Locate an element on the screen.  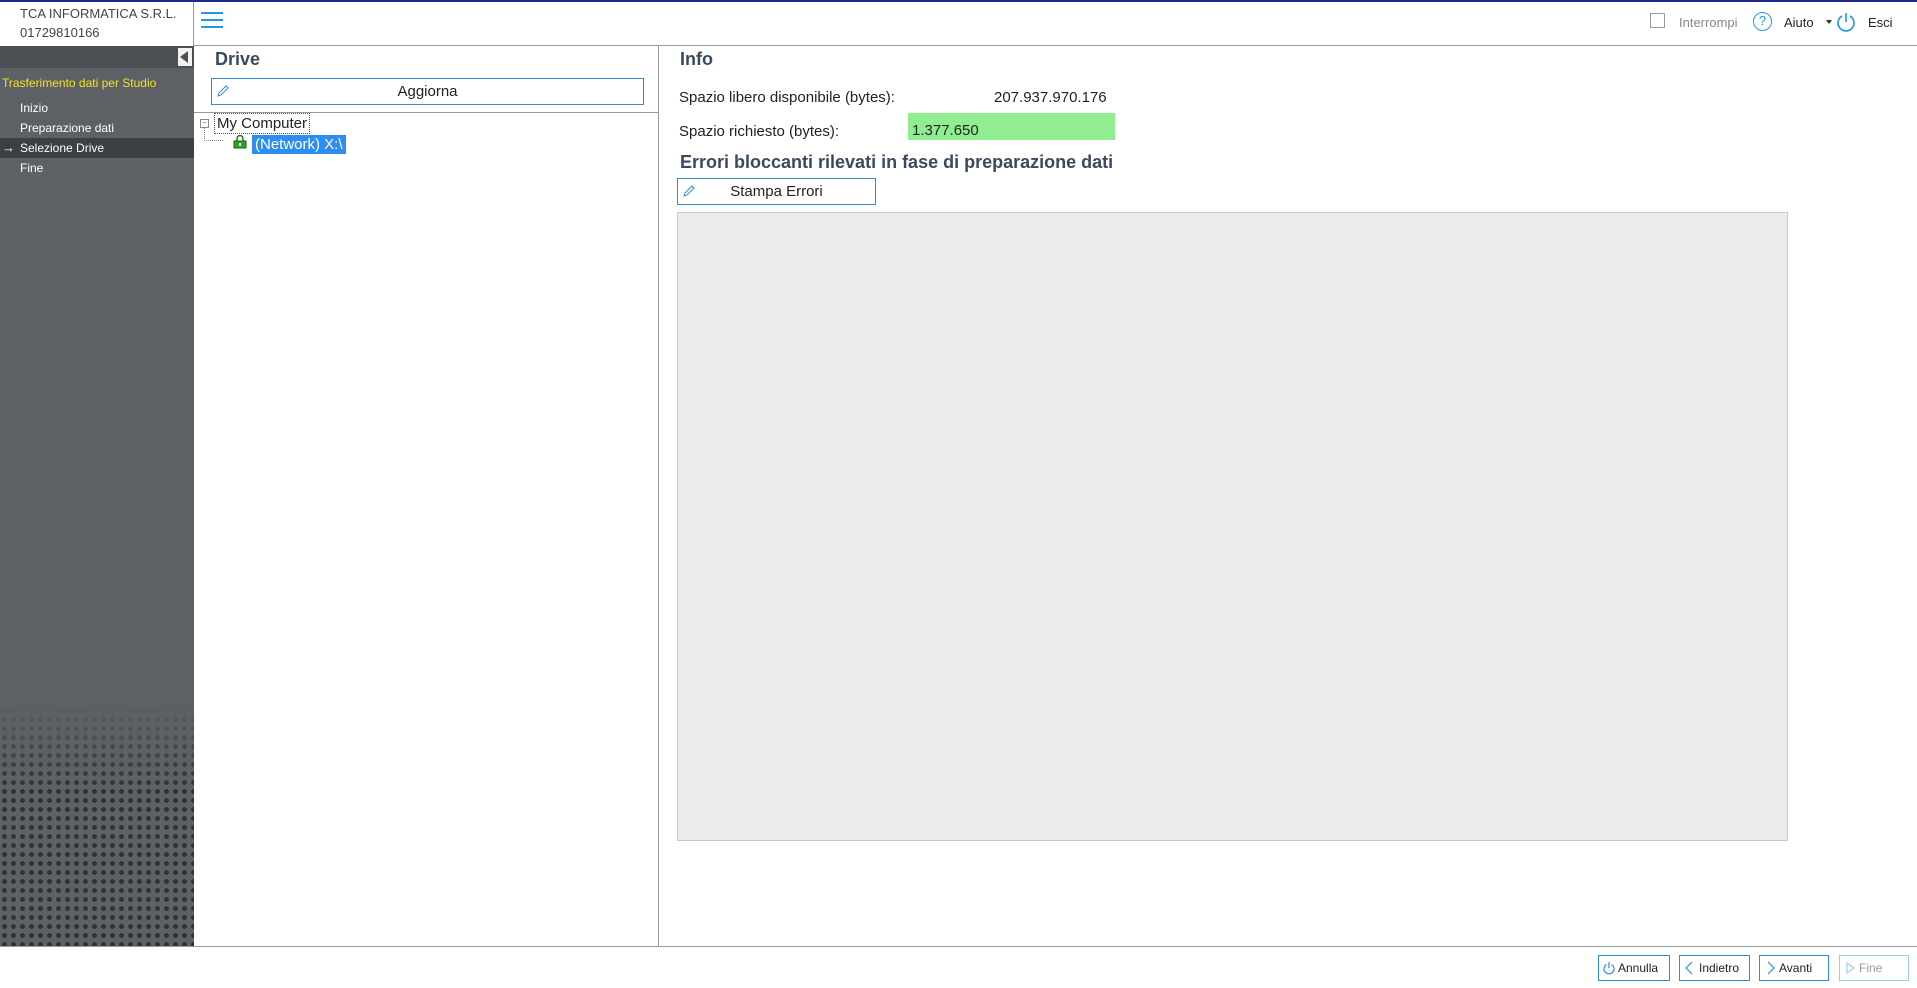
header-bar: Interrompi ? Aiuto Esci is located at coordinates (1055, 24).